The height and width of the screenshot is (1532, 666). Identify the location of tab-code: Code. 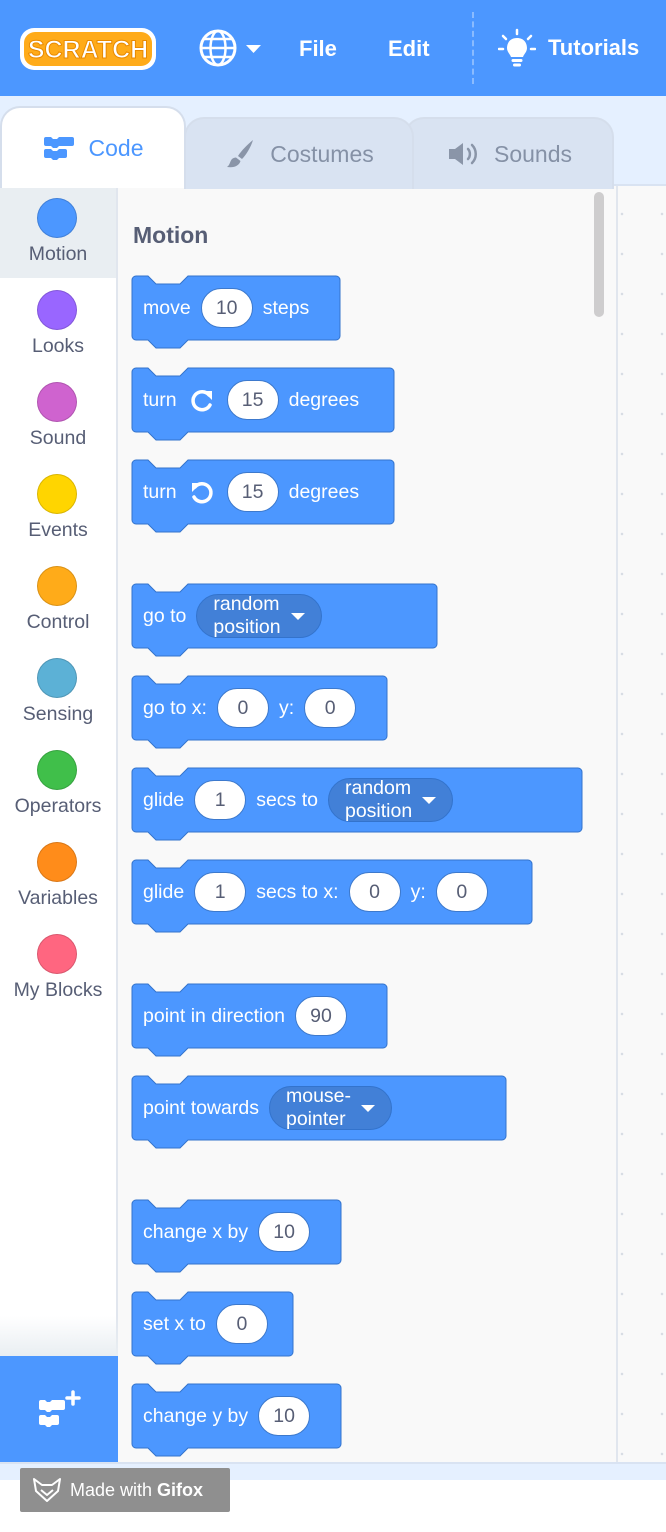
(93, 147).